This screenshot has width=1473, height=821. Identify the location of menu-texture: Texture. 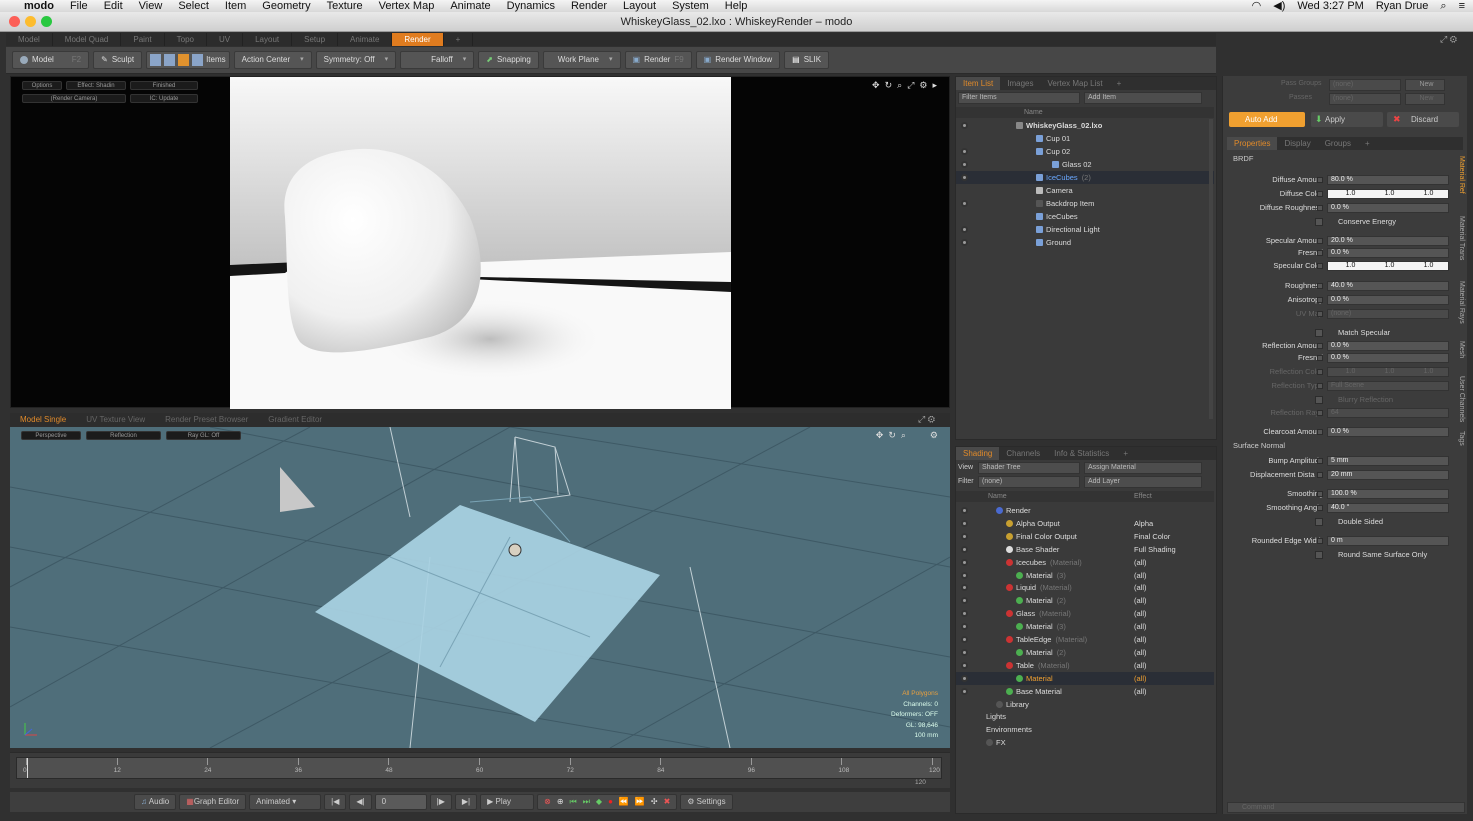
(345, 6).